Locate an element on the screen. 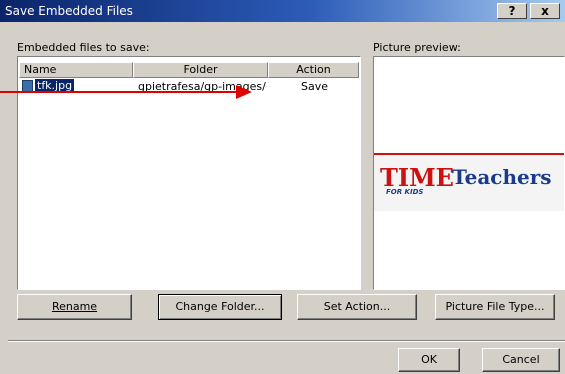 This screenshot has width=565, height=374. preview-image: TIME FOR KIDS Teachers is located at coordinates (469, 182).